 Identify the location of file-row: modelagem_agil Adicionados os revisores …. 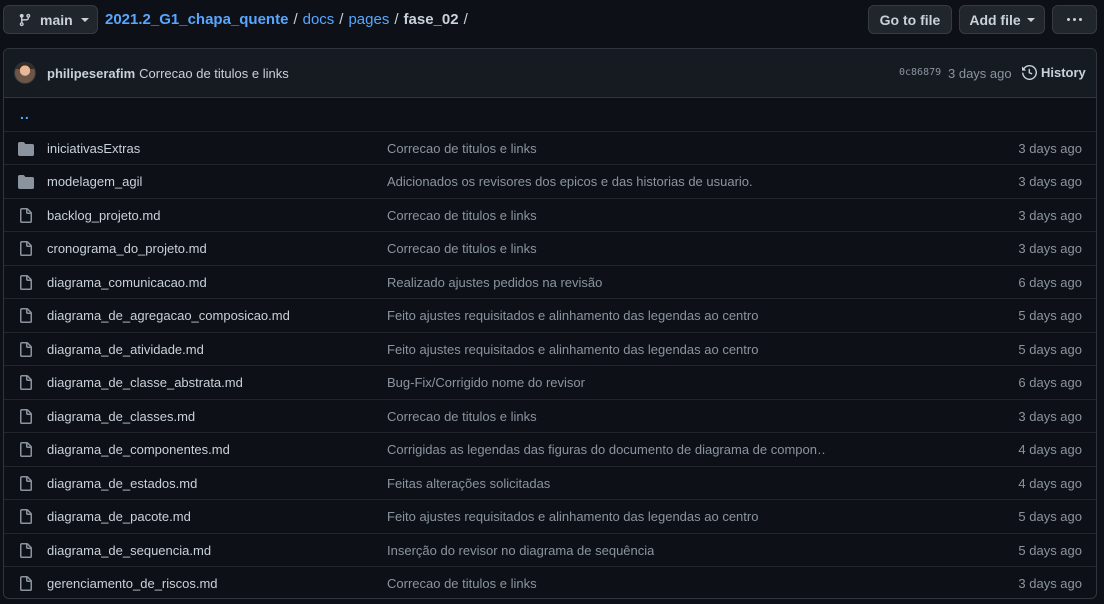
(550, 182).